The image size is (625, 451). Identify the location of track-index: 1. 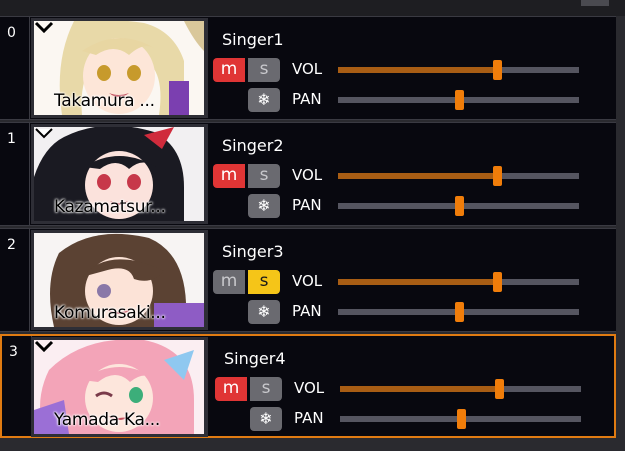
(15, 174).